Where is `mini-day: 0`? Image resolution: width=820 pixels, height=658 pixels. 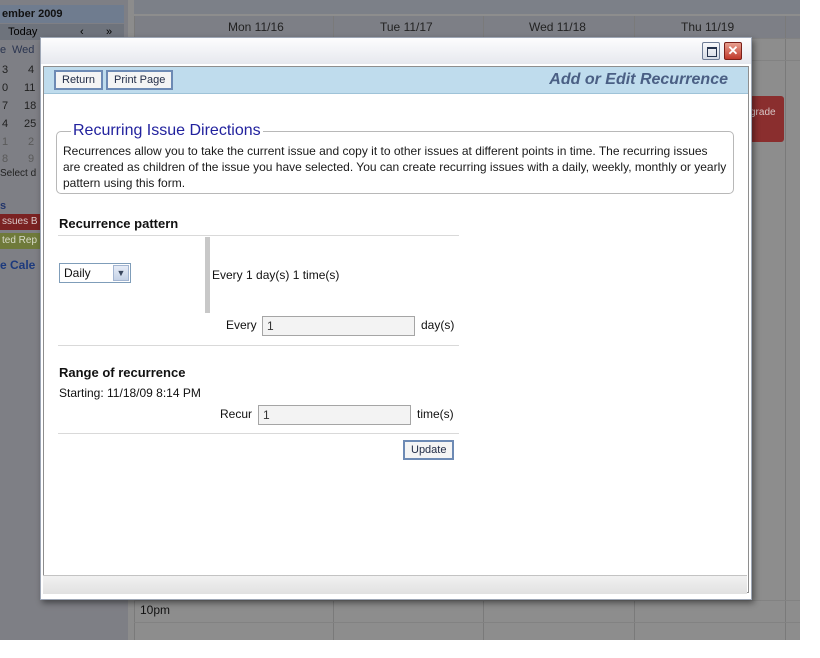
mini-day: 0 is located at coordinates (5, 88).